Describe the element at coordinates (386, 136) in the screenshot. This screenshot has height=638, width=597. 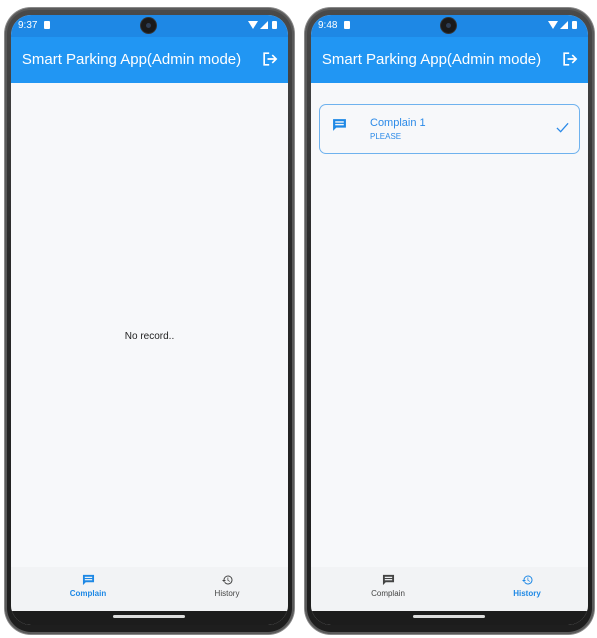
I see `complaint-subtitle: PLEASE` at that location.